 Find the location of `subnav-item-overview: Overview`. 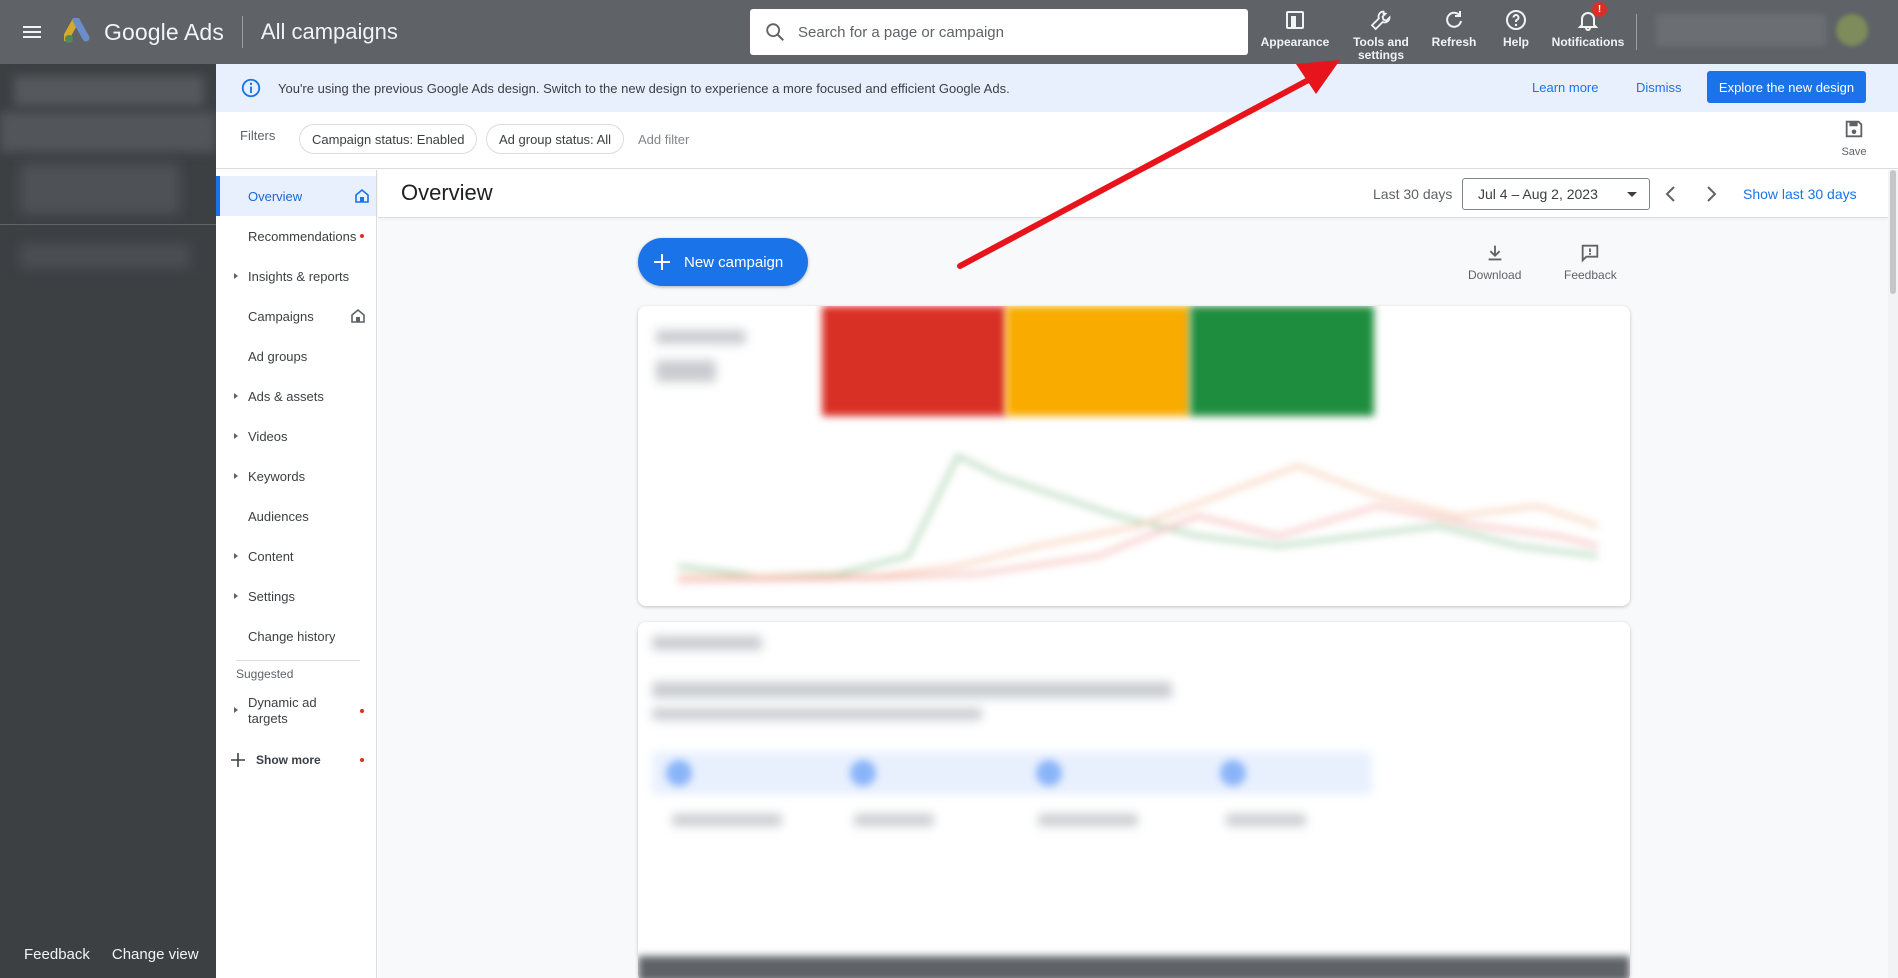

subnav-item-overview: Overview is located at coordinates (296, 196).